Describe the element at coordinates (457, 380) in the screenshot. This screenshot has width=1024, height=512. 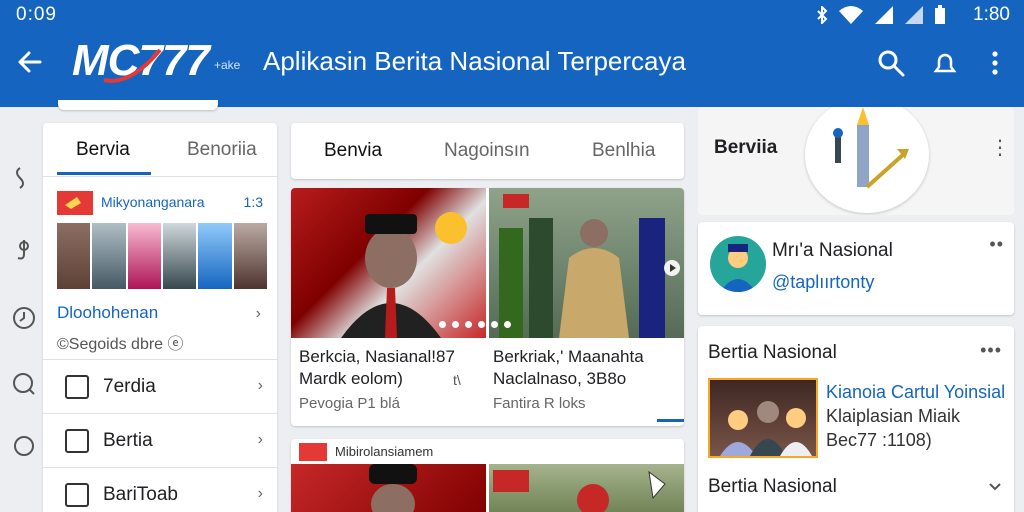
I see `news-extra: t\` at that location.